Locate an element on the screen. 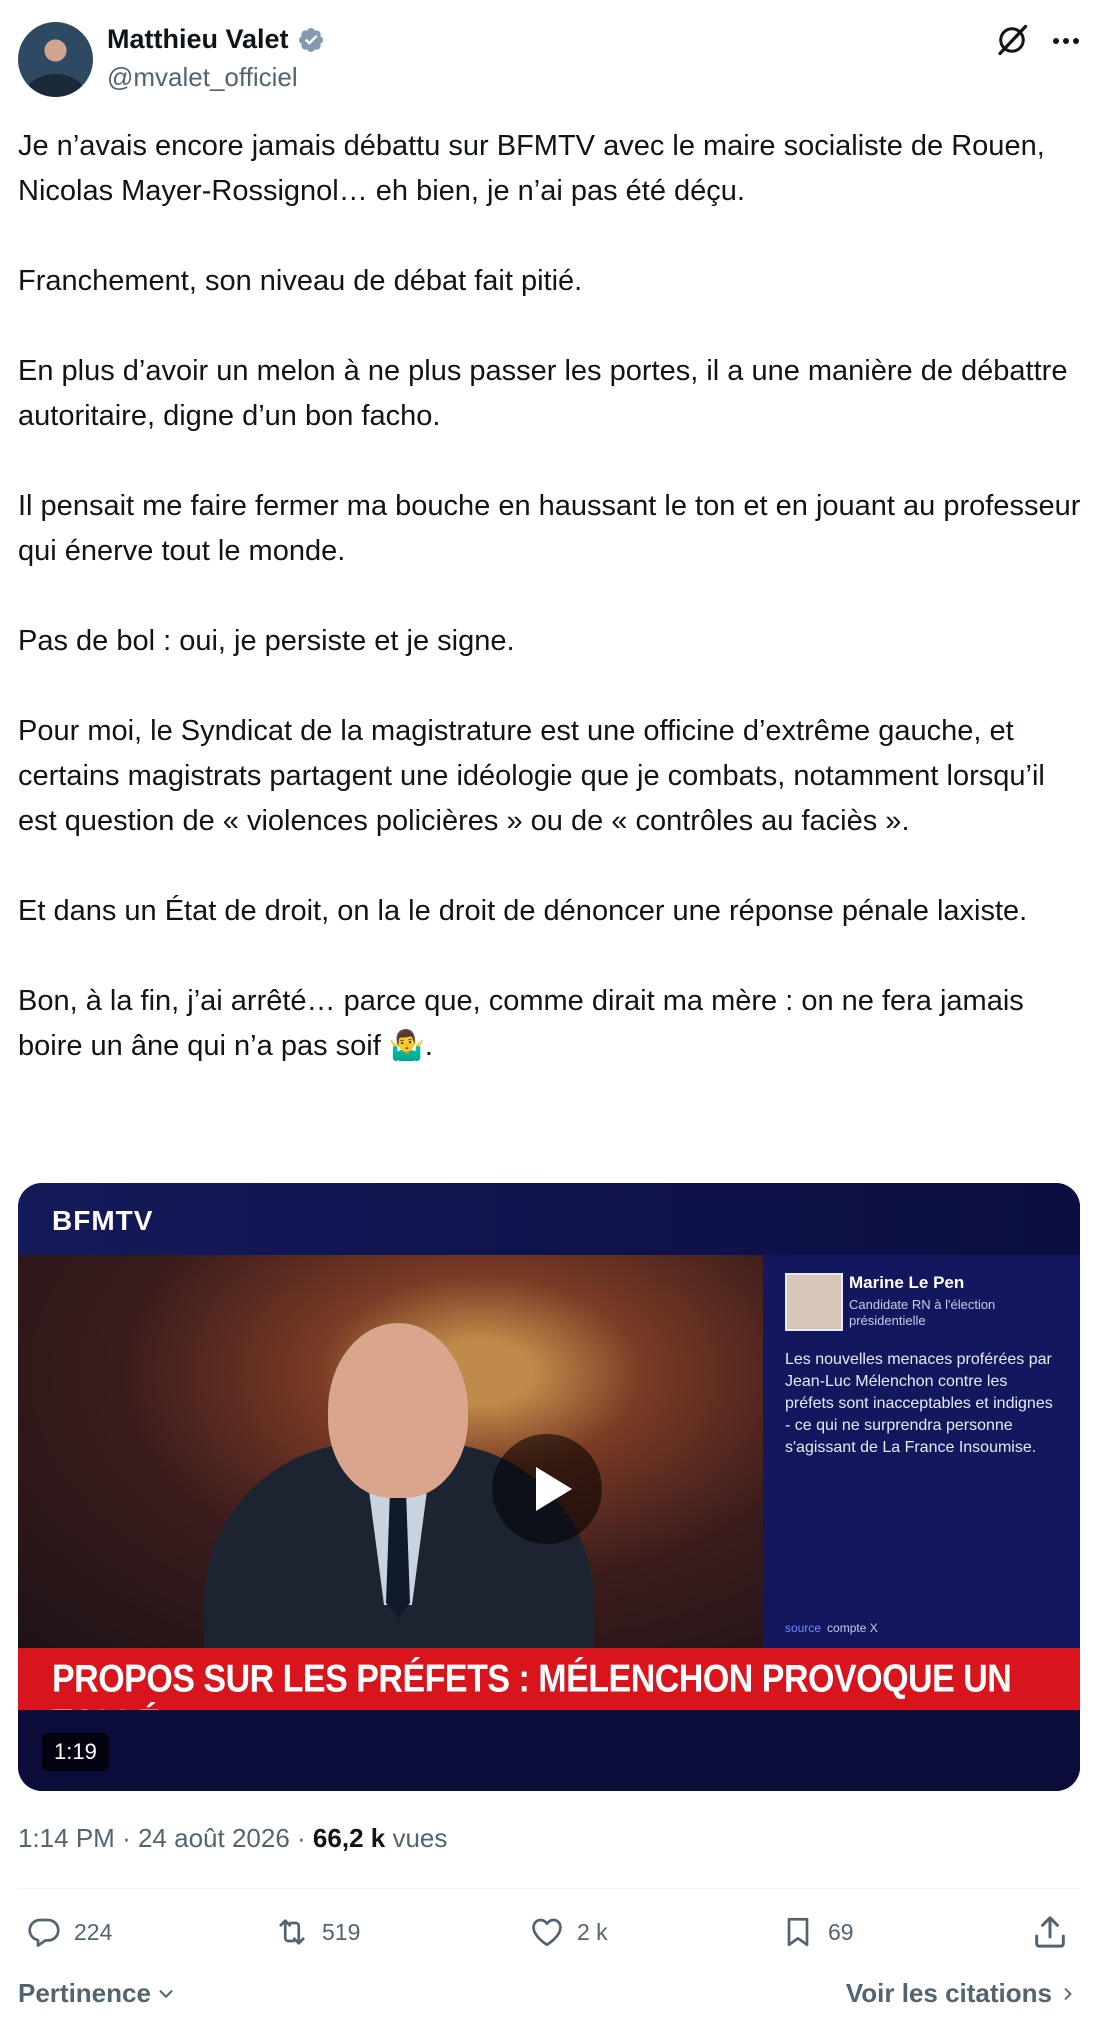 This screenshot has width=1100, height=2032. share-icon is located at coordinates (1050, 1932).